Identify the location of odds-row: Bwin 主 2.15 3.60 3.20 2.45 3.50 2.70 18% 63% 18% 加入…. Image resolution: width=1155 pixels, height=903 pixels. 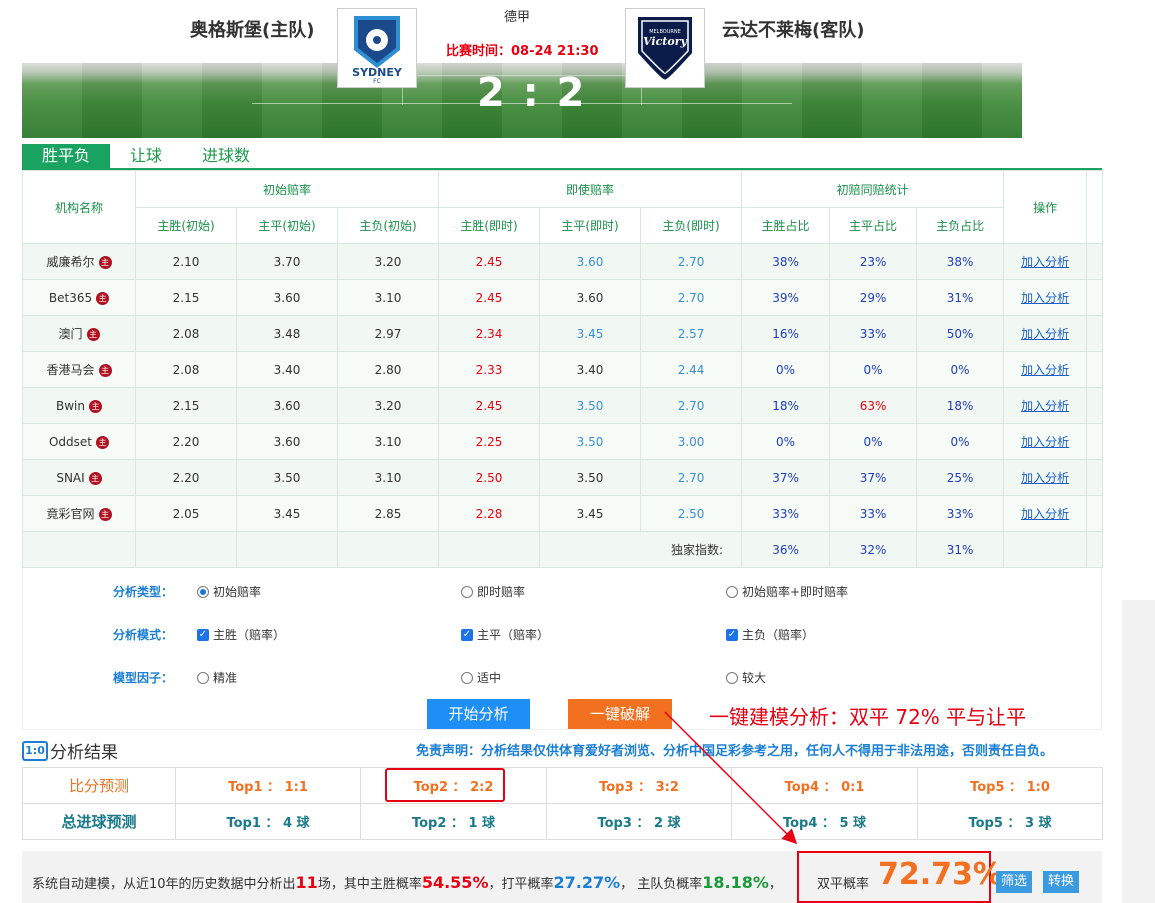
(563, 405).